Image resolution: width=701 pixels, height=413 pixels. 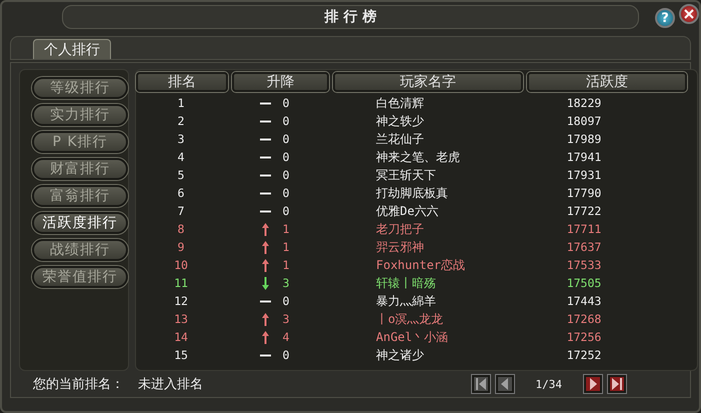 What do you see at coordinates (584, 337) in the screenshot?
I see `activity-cell-text: 17256` at bounding box center [584, 337].